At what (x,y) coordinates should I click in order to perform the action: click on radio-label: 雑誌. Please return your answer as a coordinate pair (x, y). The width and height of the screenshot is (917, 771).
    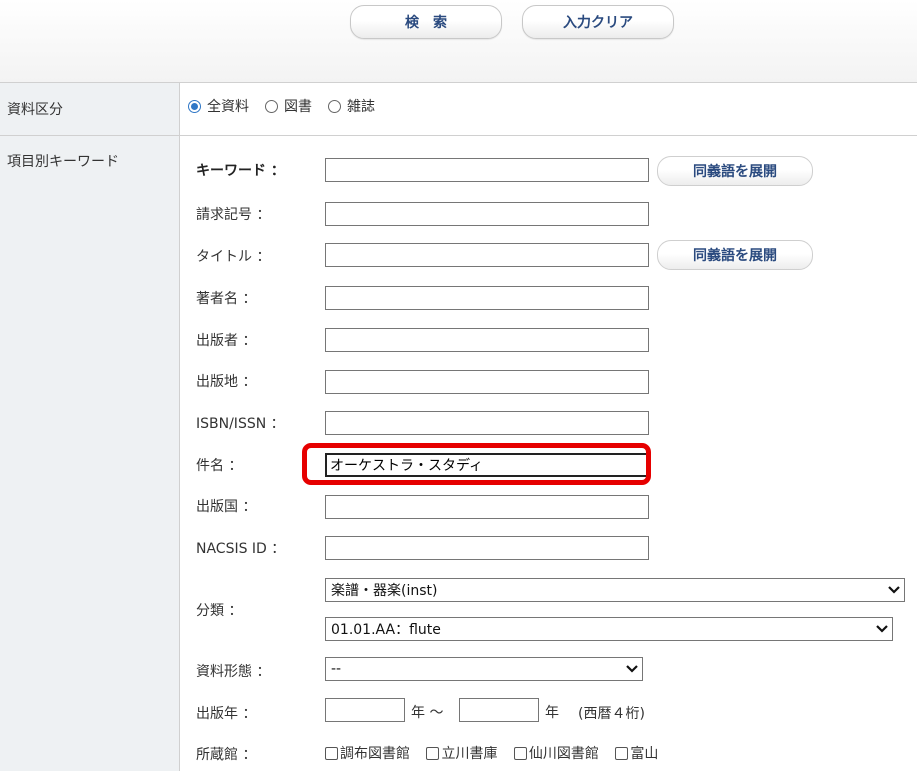
    Looking at the image, I should click on (361, 107).